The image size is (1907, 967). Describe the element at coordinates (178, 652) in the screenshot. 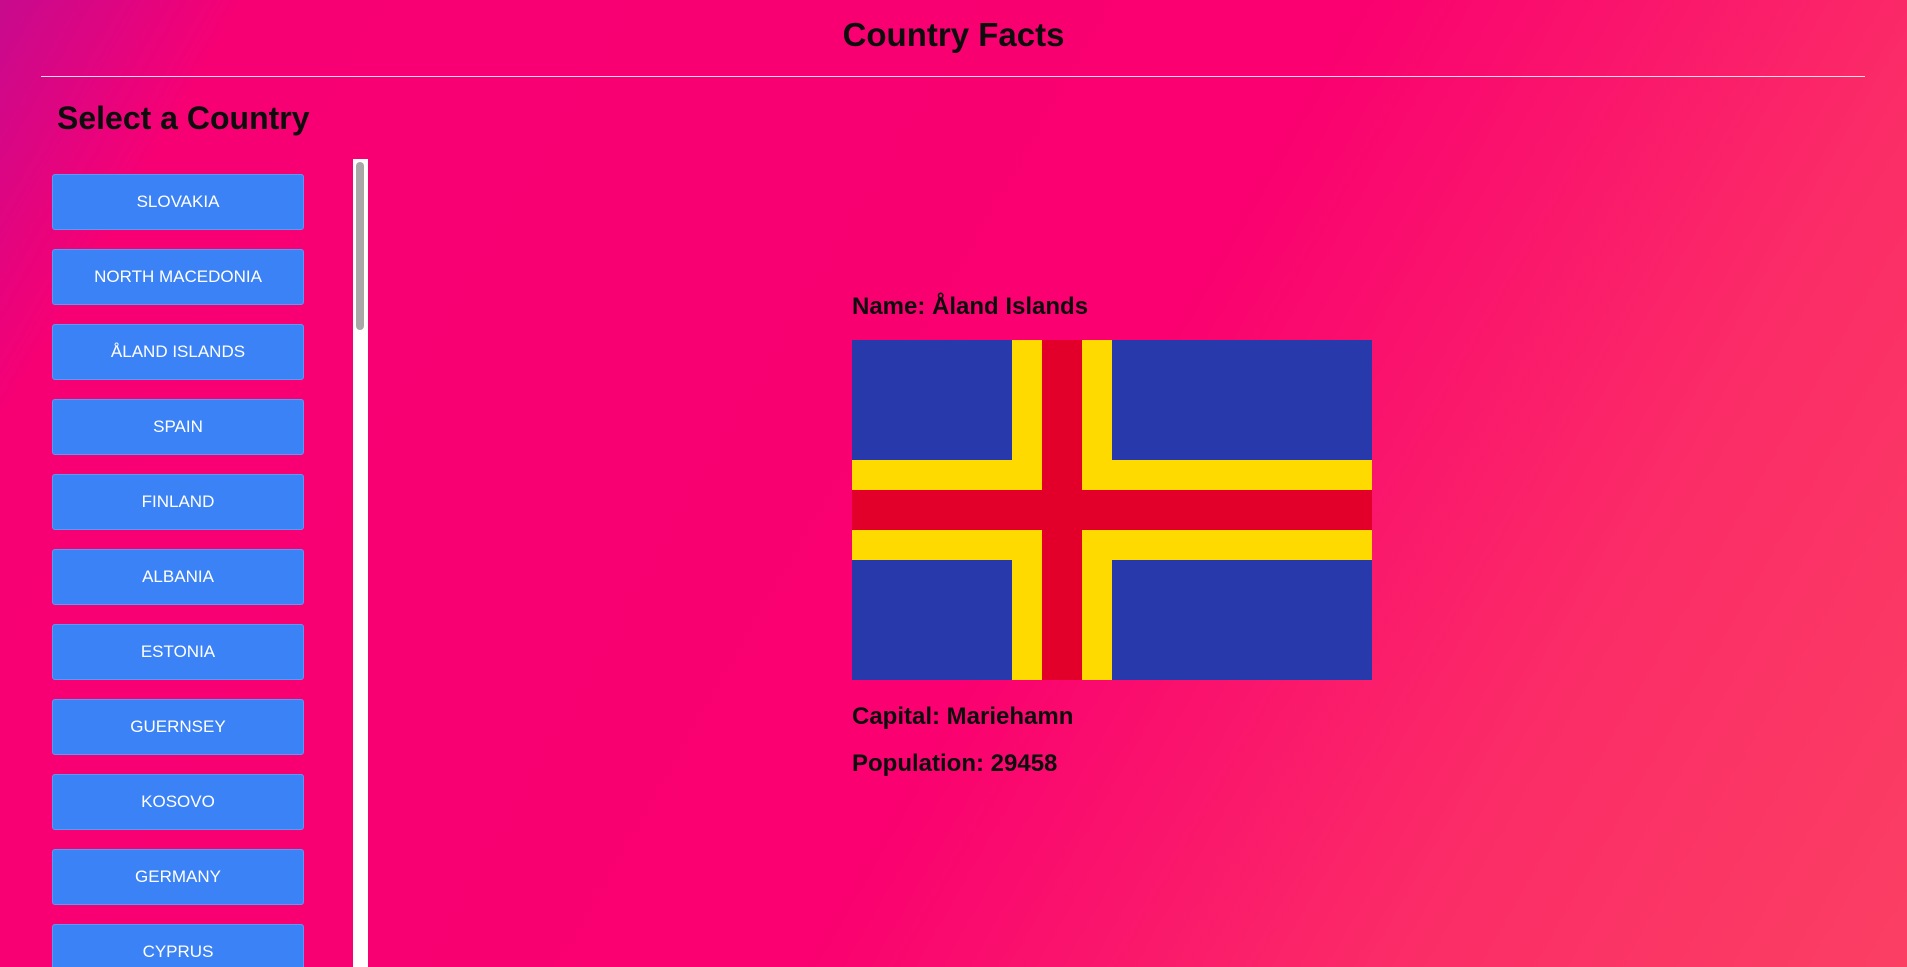

I see `country-button-estonia: ESTONIA` at that location.